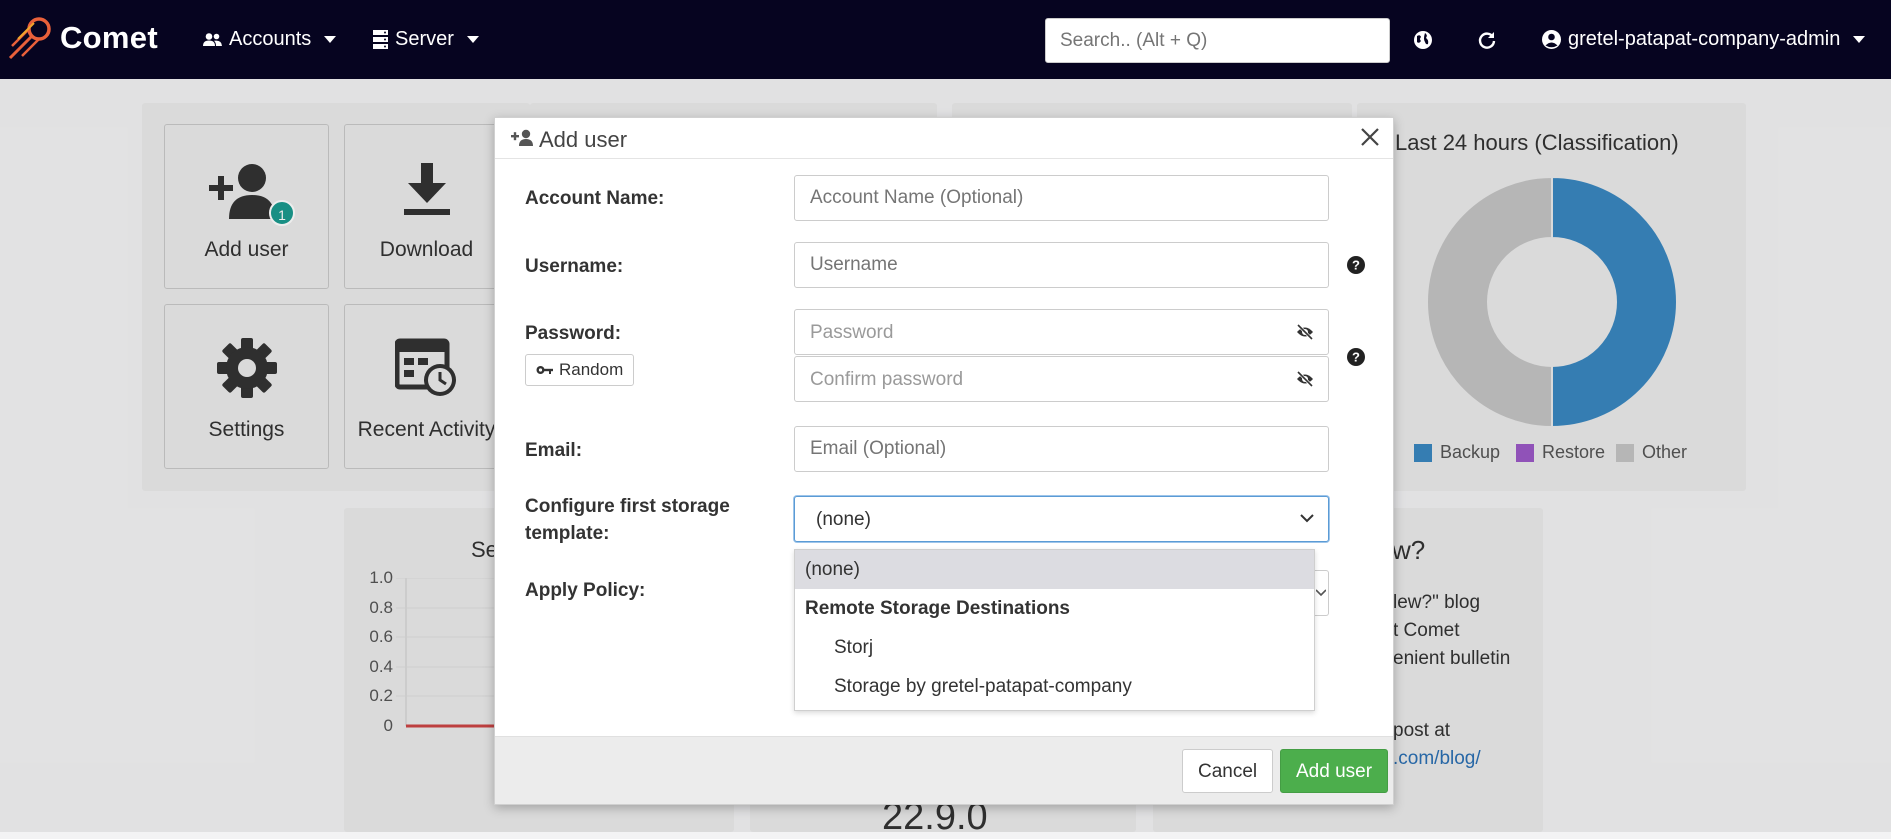 This screenshot has width=1891, height=839. What do you see at coordinates (1061, 198) in the screenshot?
I see `account-name-input` at bounding box center [1061, 198].